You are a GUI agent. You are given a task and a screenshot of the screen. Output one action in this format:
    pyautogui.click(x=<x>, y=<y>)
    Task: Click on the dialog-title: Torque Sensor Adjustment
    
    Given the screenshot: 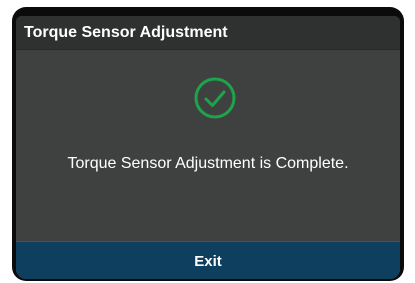 What is the action you would take?
    pyautogui.click(x=126, y=32)
    